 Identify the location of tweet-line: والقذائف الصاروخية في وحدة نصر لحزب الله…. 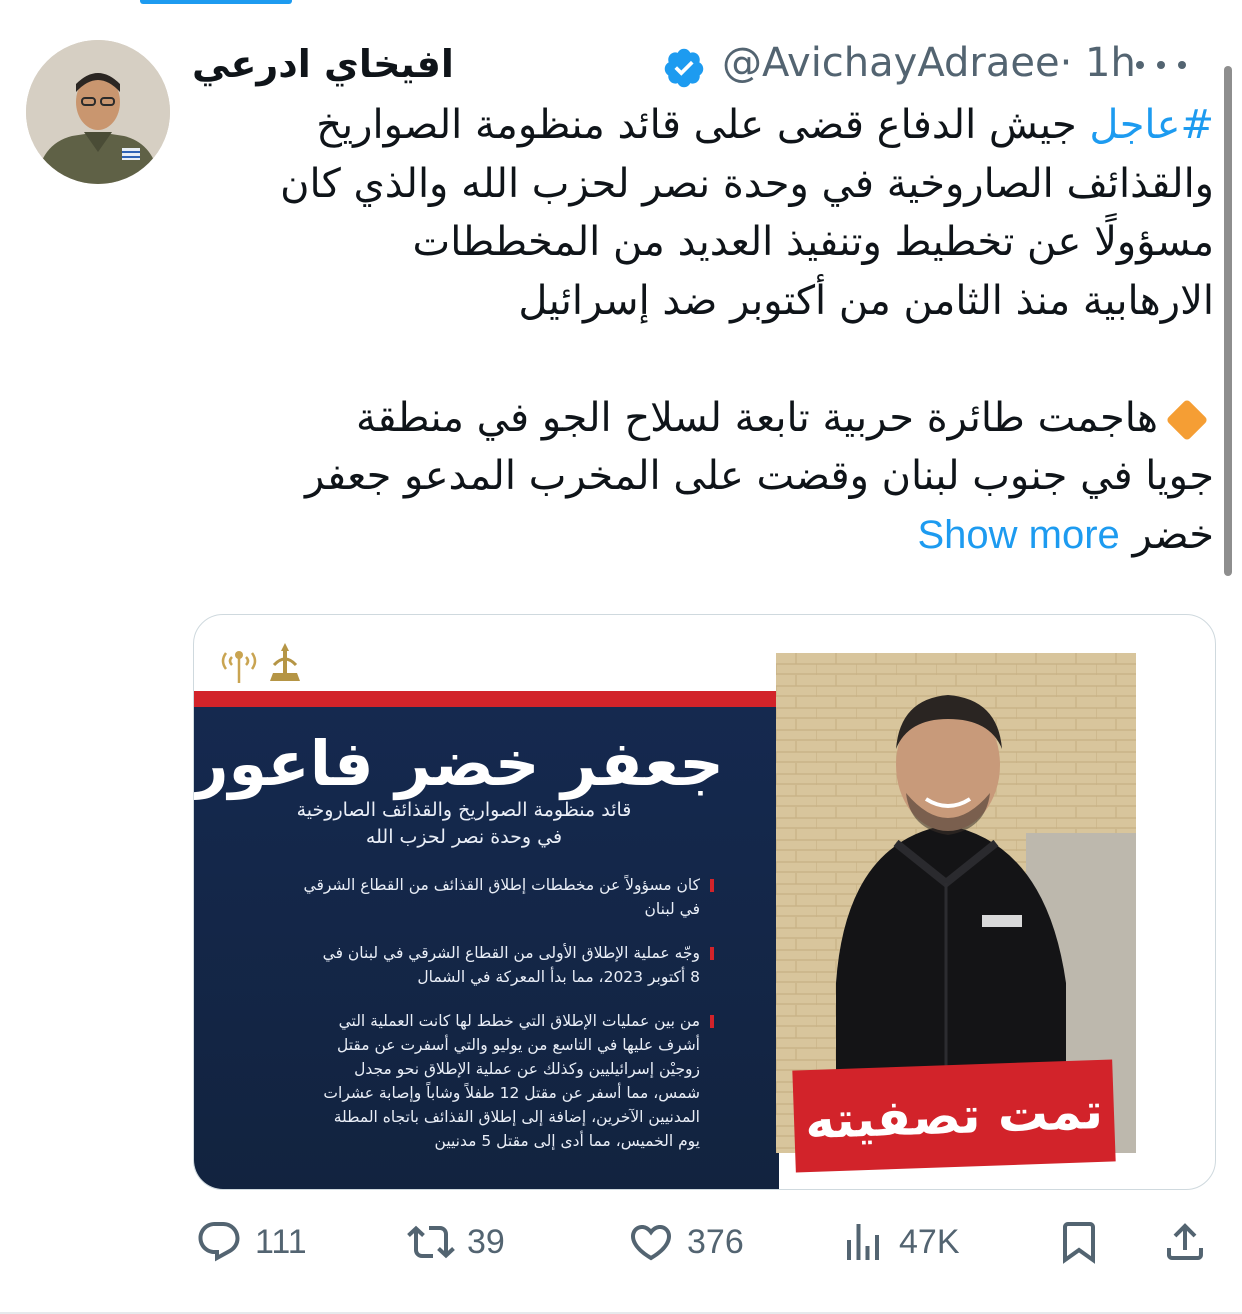
(747, 183).